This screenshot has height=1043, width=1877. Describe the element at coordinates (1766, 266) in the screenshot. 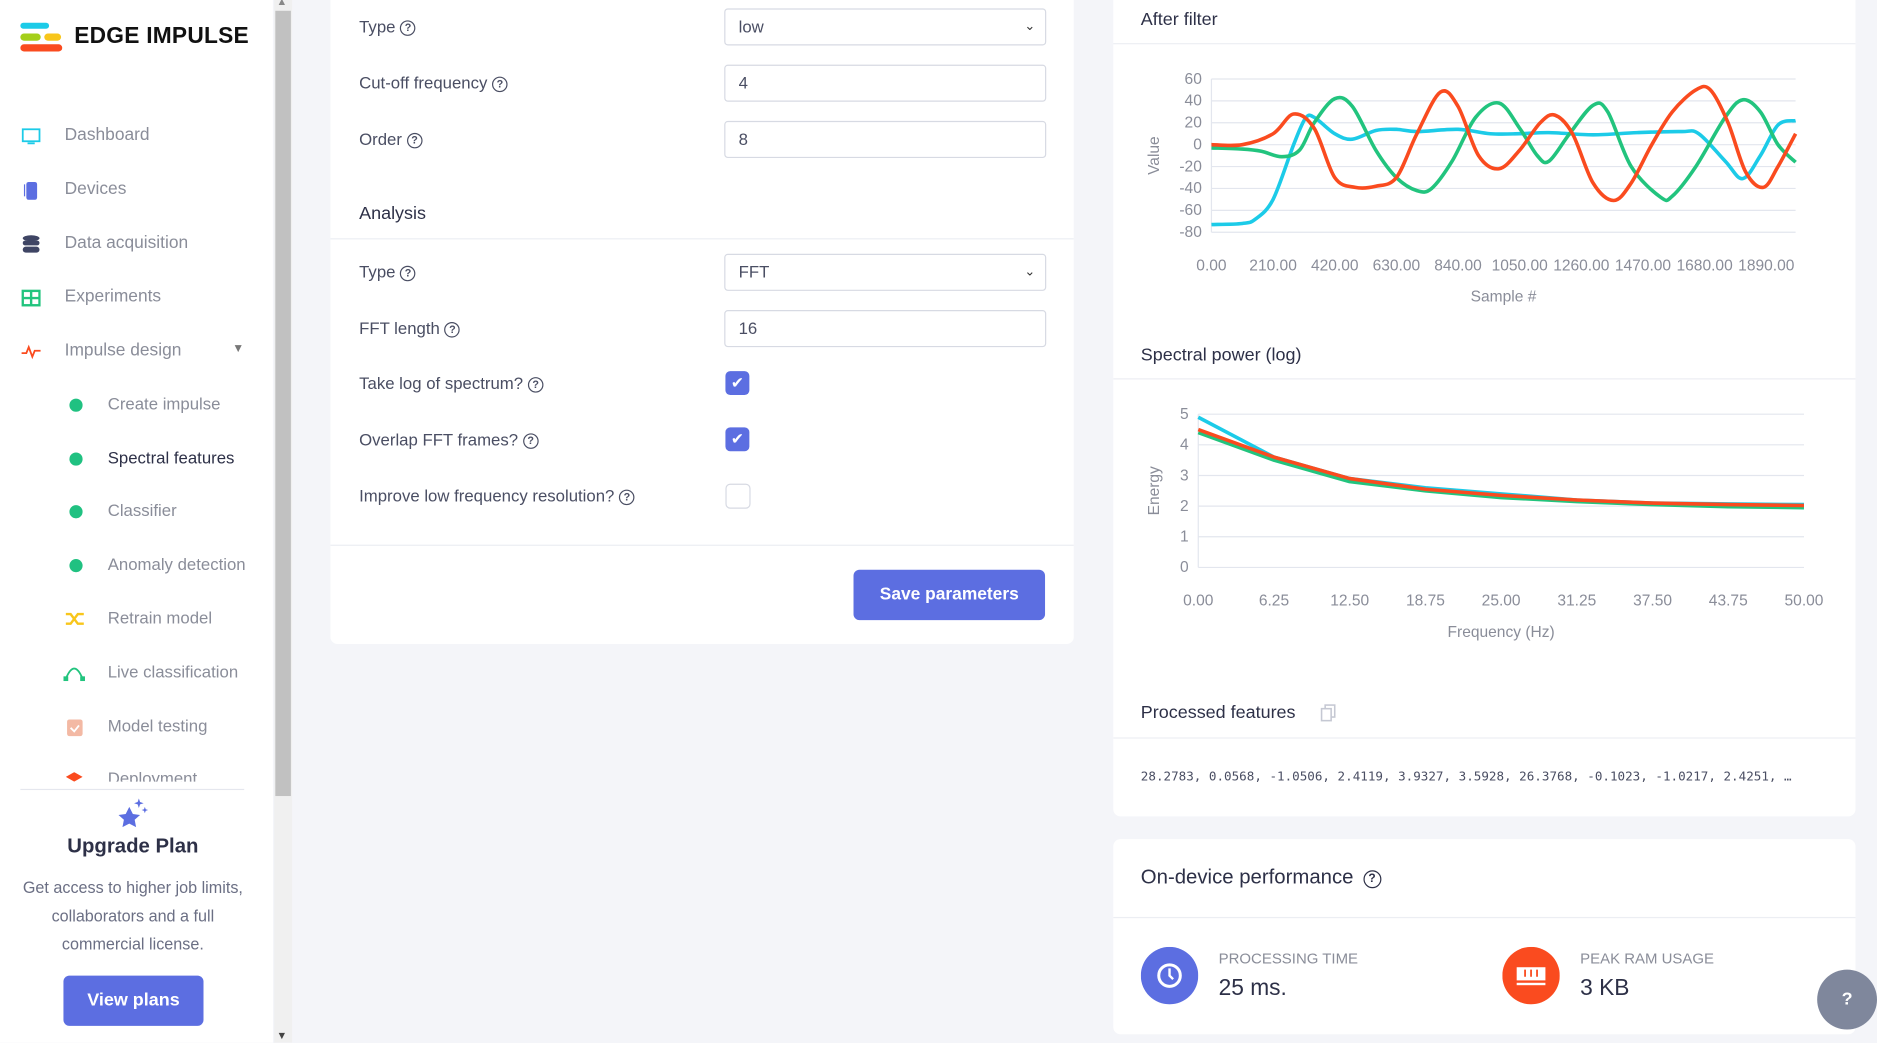

I see `x-tick-label: 1890.00` at that location.